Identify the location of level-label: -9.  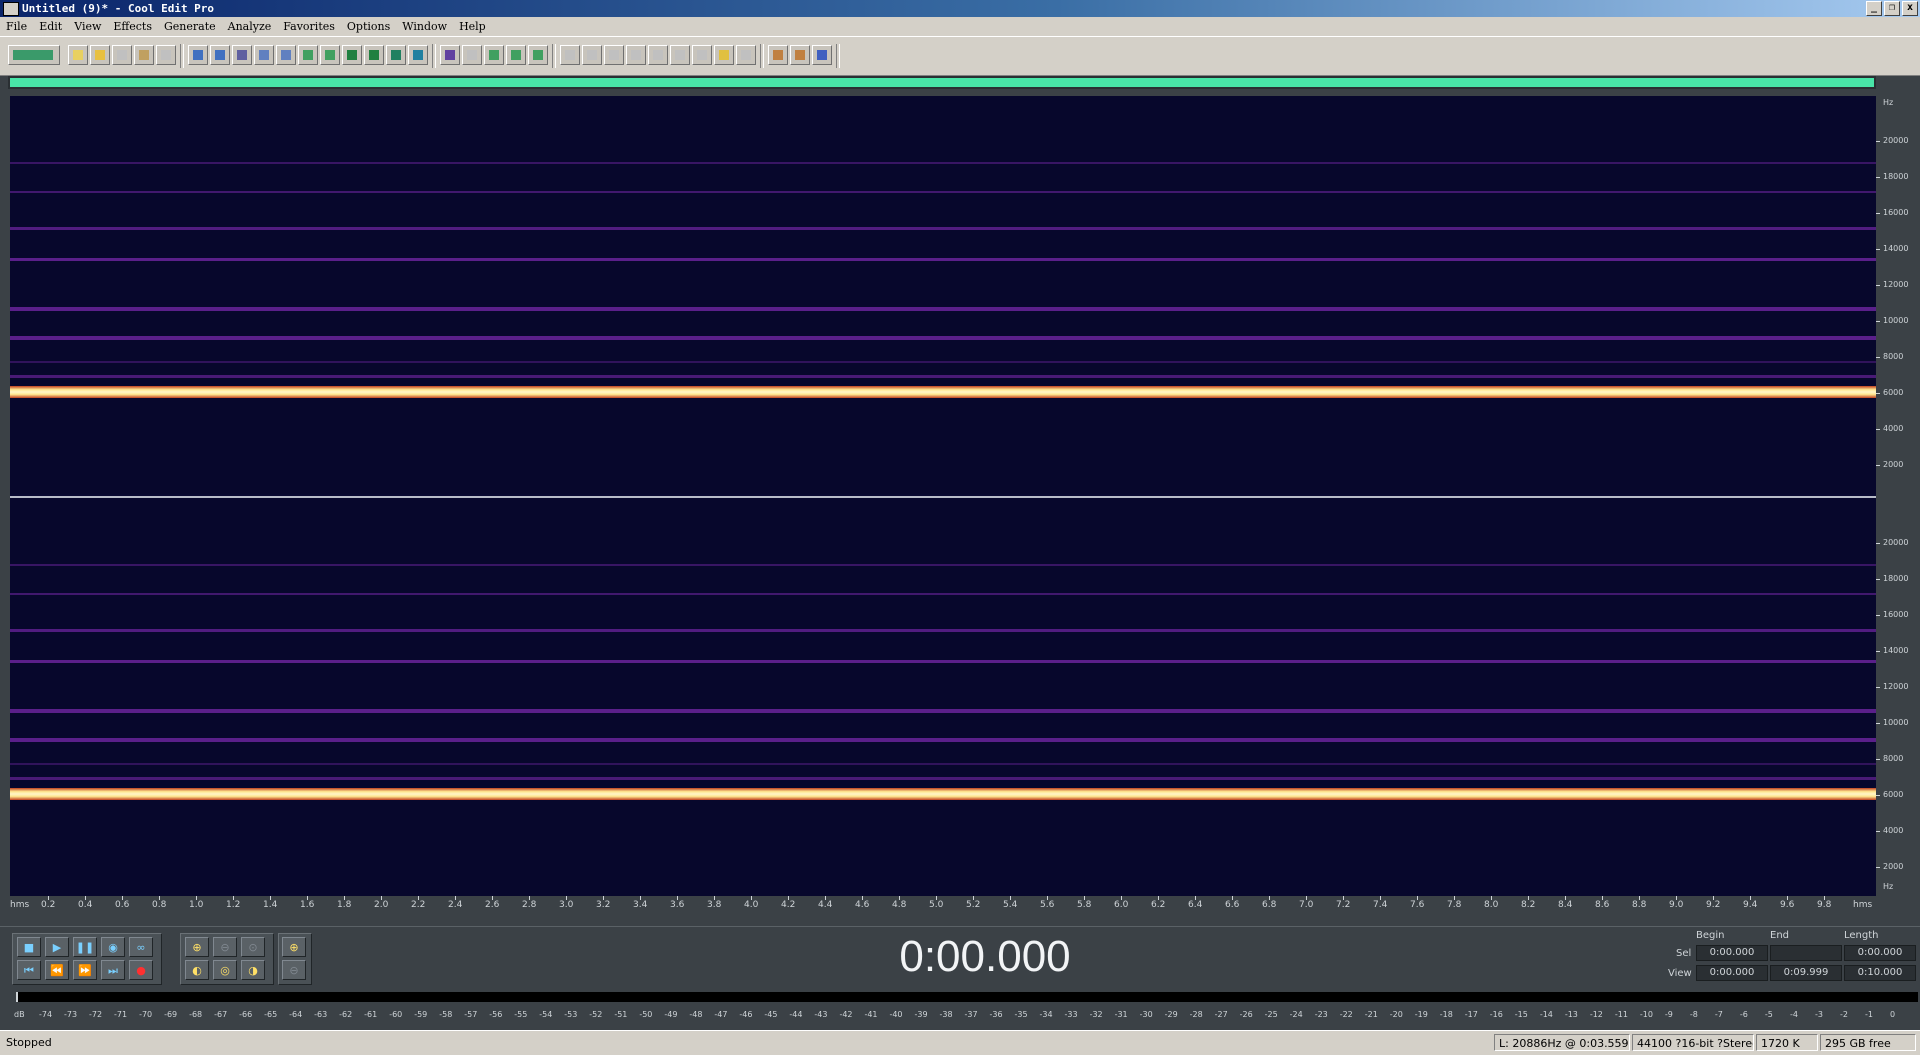
(1668, 1014).